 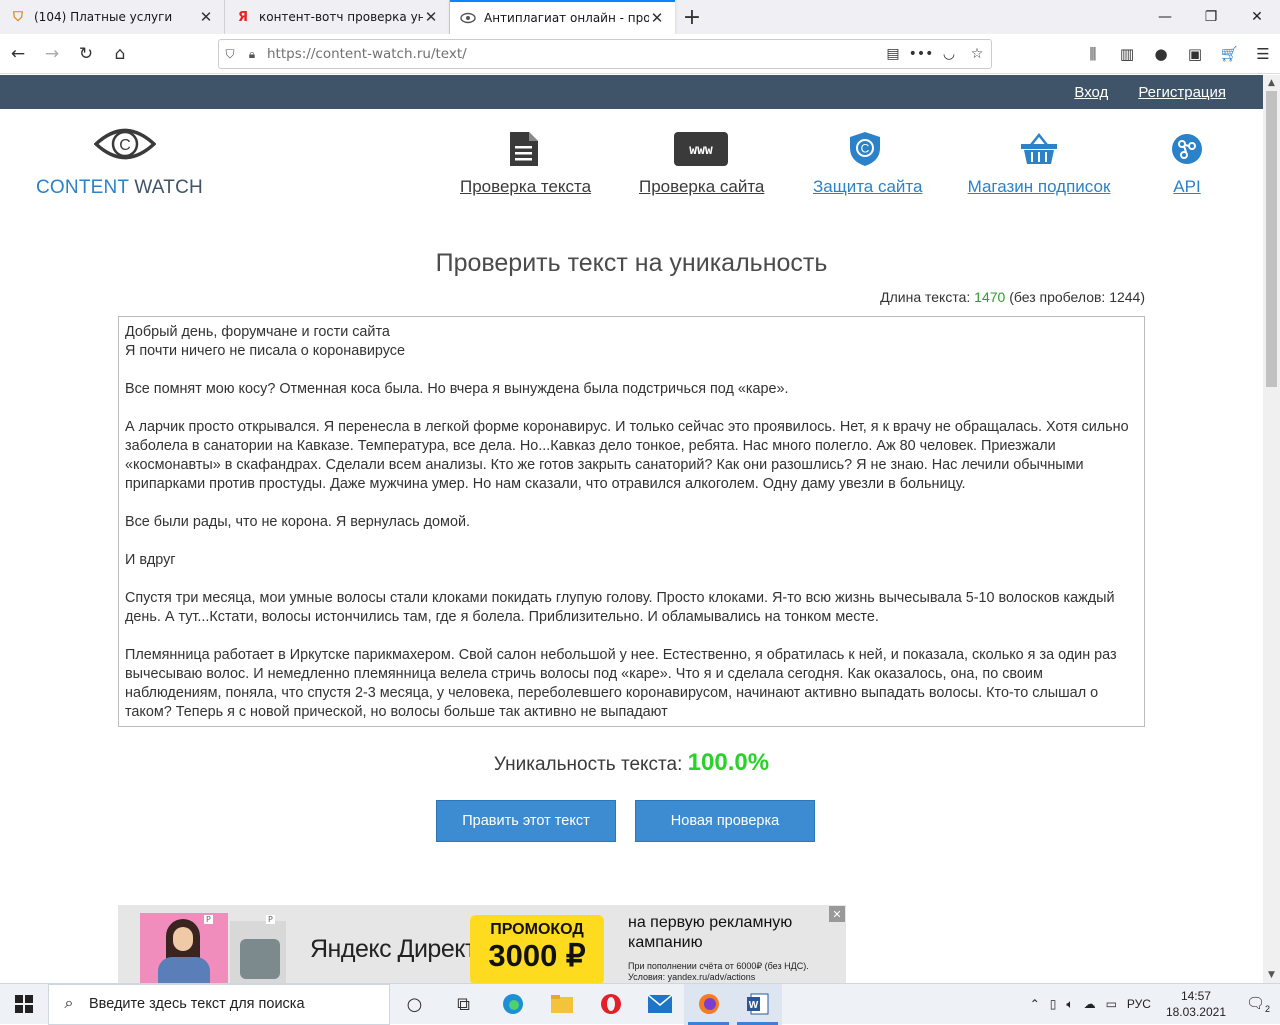 I want to click on page-scrollbar: ▲ ▼, so click(x=1271, y=529).